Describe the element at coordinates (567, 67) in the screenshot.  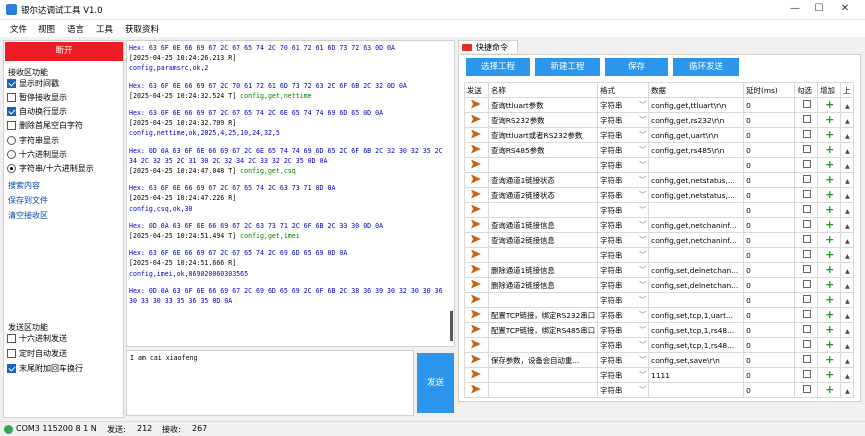
I see `new-project-button: 新建工程` at that location.